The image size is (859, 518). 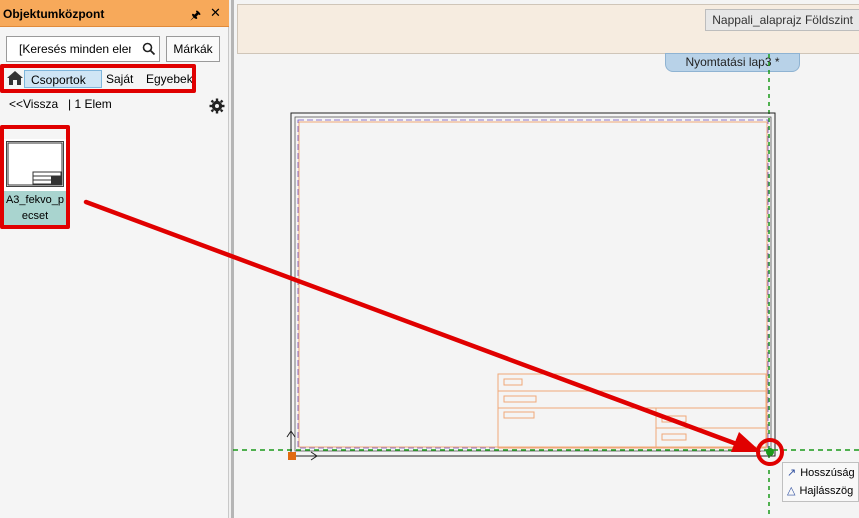 I want to click on origin-marker, so click(x=302, y=445).